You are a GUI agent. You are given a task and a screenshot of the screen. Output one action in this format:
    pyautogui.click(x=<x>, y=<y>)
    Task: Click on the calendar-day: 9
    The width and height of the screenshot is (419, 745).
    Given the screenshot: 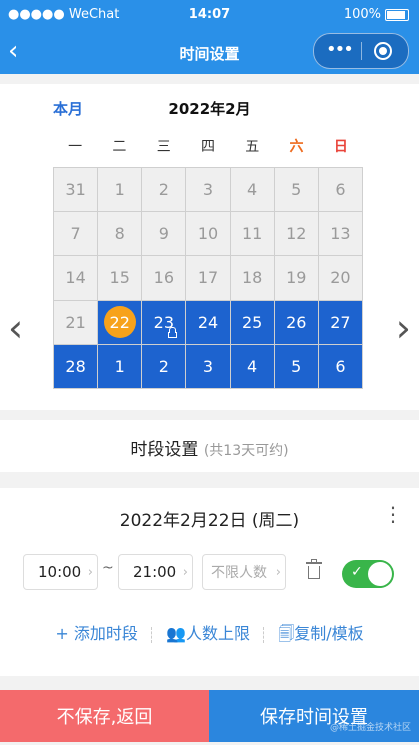 What is the action you would take?
    pyautogui.click(x=164, y=234)
    